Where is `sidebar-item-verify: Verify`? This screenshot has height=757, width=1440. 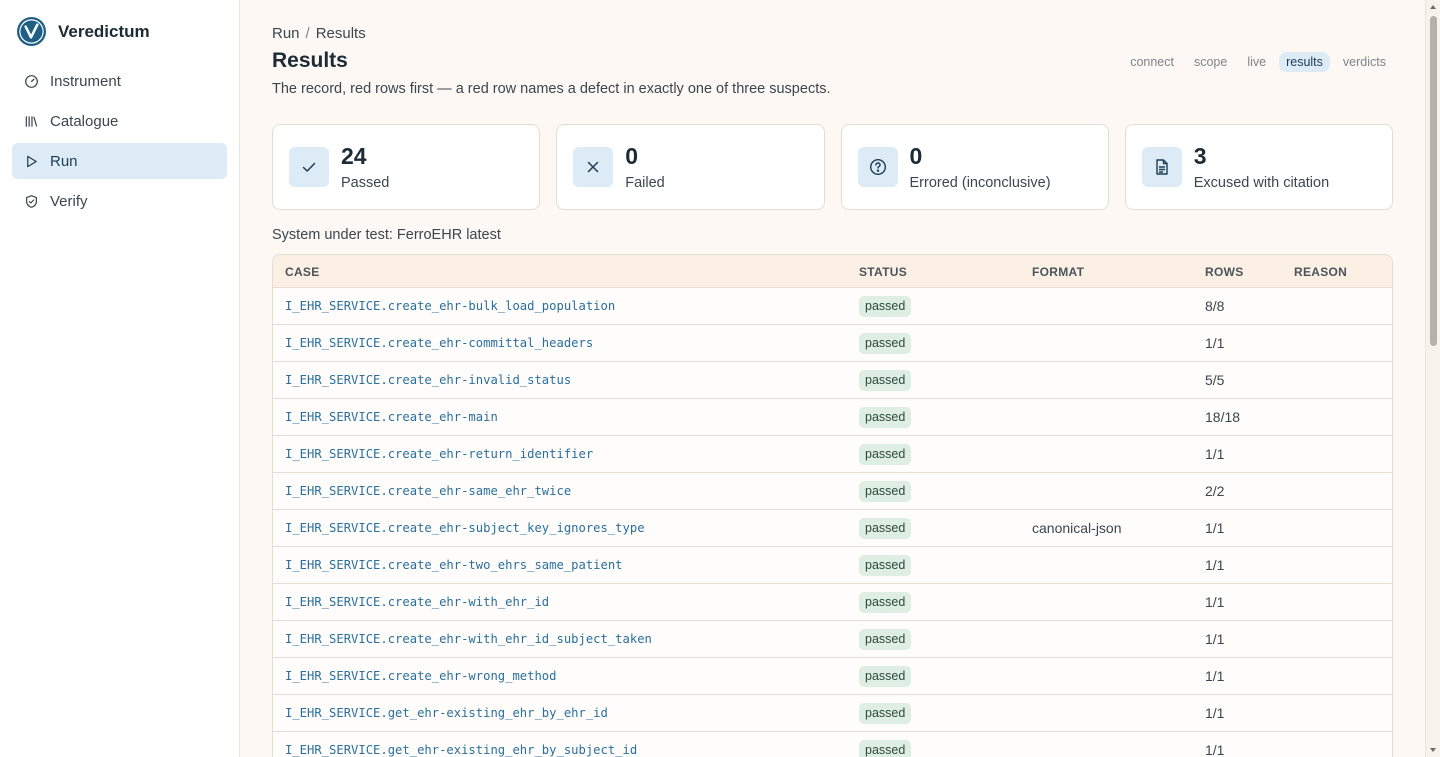
sidebar-item-verify: Verify is located at coordinates (119, 201).